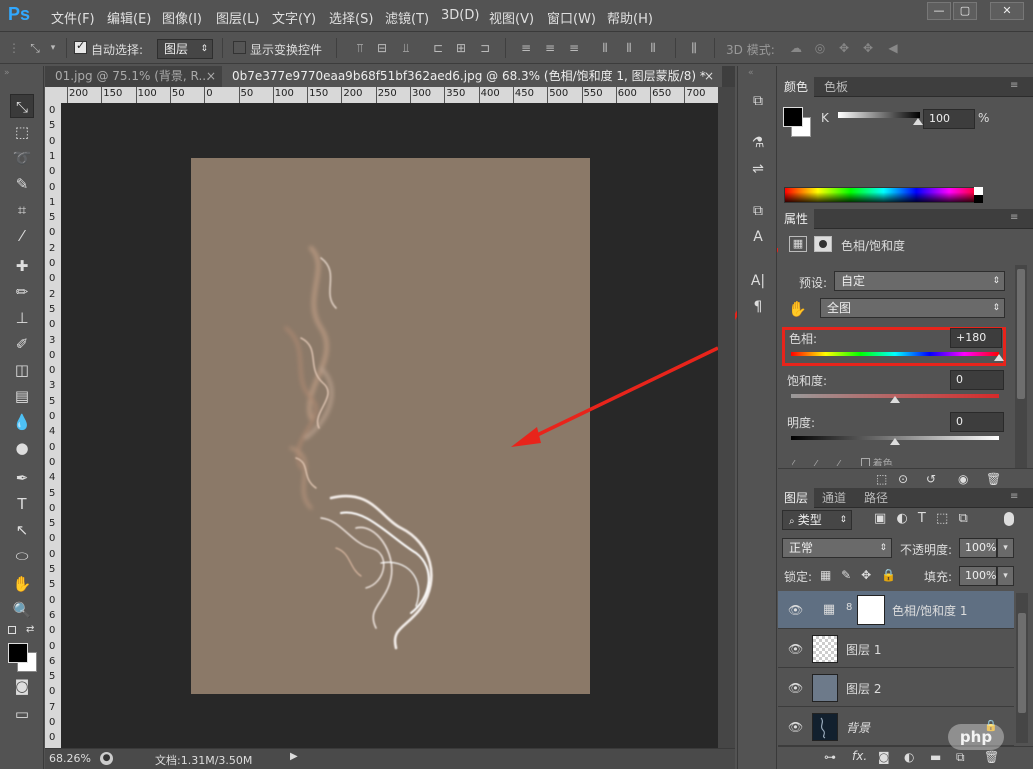 The width and height of the screenshot is (1033, 769). What do you see at coordinates (22, 210) in the screenshot?
I see `crop-tool-icon: ⌗` at bounding box center [22, 210].